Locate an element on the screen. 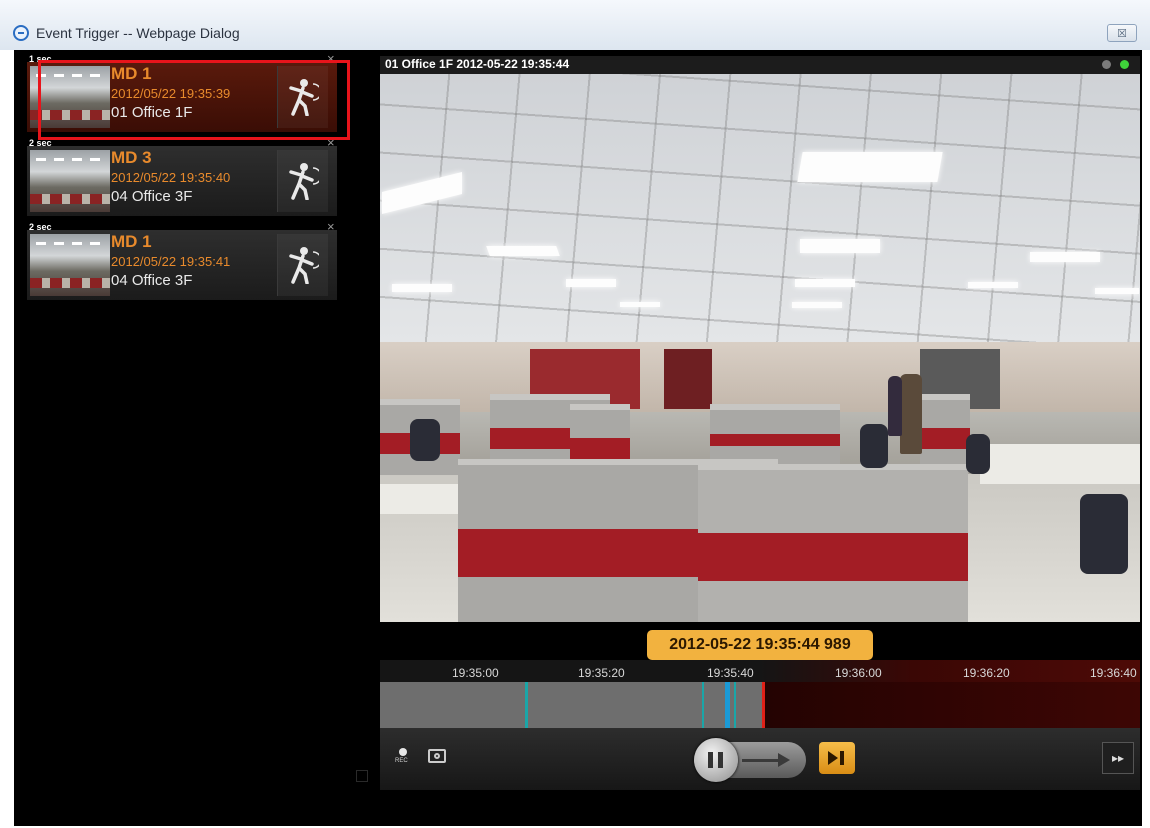 This screenshot has height=828, width=1150. record-label: REC is located at coordinates (401, 761).